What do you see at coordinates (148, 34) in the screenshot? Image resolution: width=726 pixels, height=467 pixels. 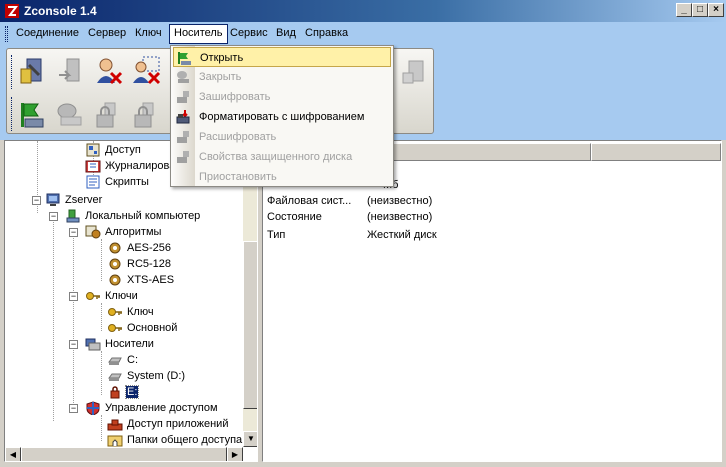 I see `menu-key: Ключ` at bounding box center [148, 34].